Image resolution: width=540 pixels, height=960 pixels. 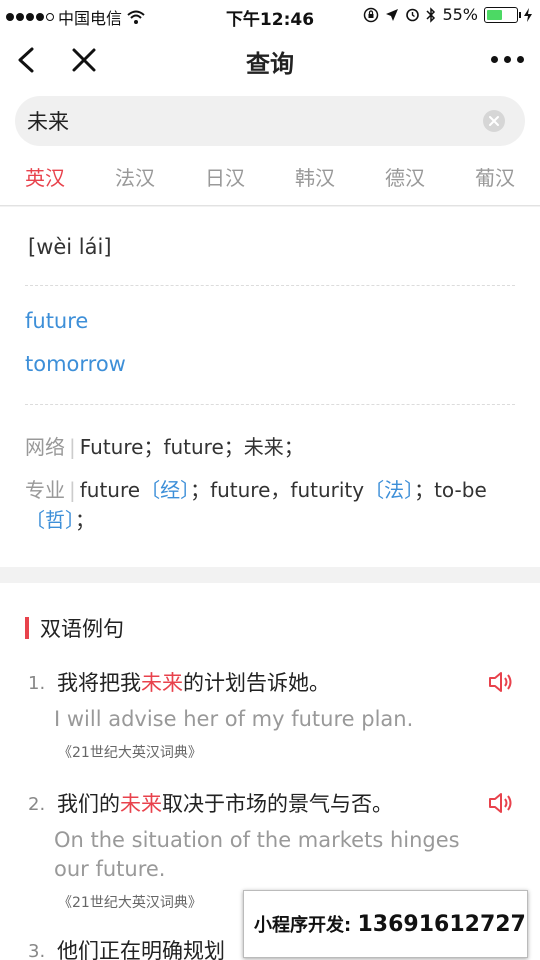 I want to click on promo-banner: 小程序开发: 13691612727, so click(x=385, y=924).